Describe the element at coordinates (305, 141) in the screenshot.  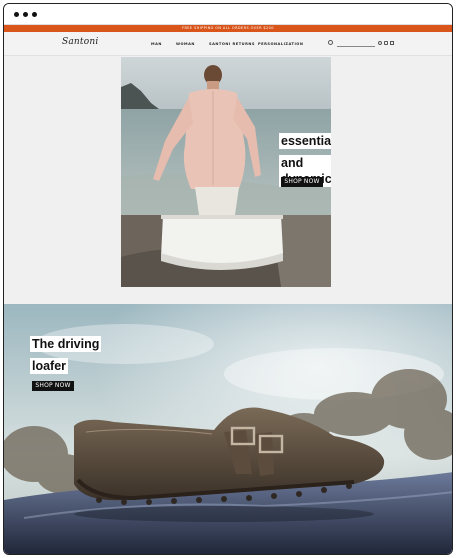
I see `hero-headline-line-1: essential` at that location.